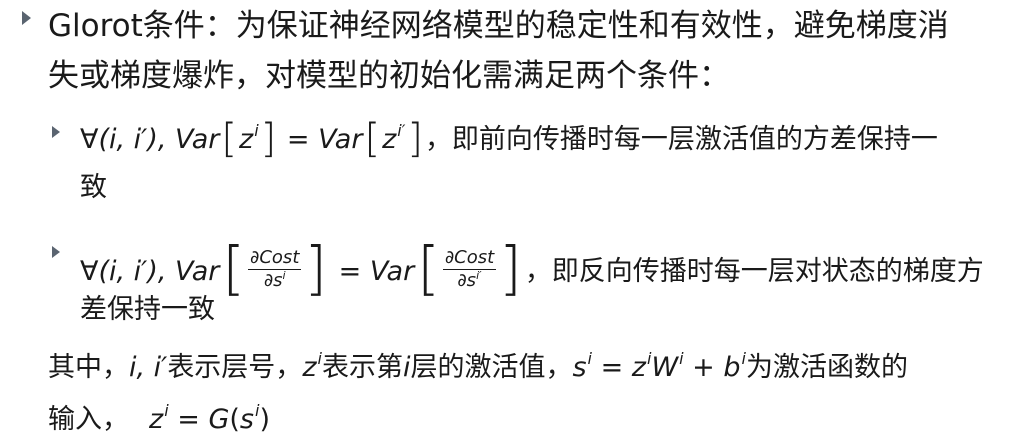 The height and width of the screenshot is (439, 1033). Describe the element at coordinates (491, 367) in the screenshot. I see `para-text-4: 层的激活值，` at that location.